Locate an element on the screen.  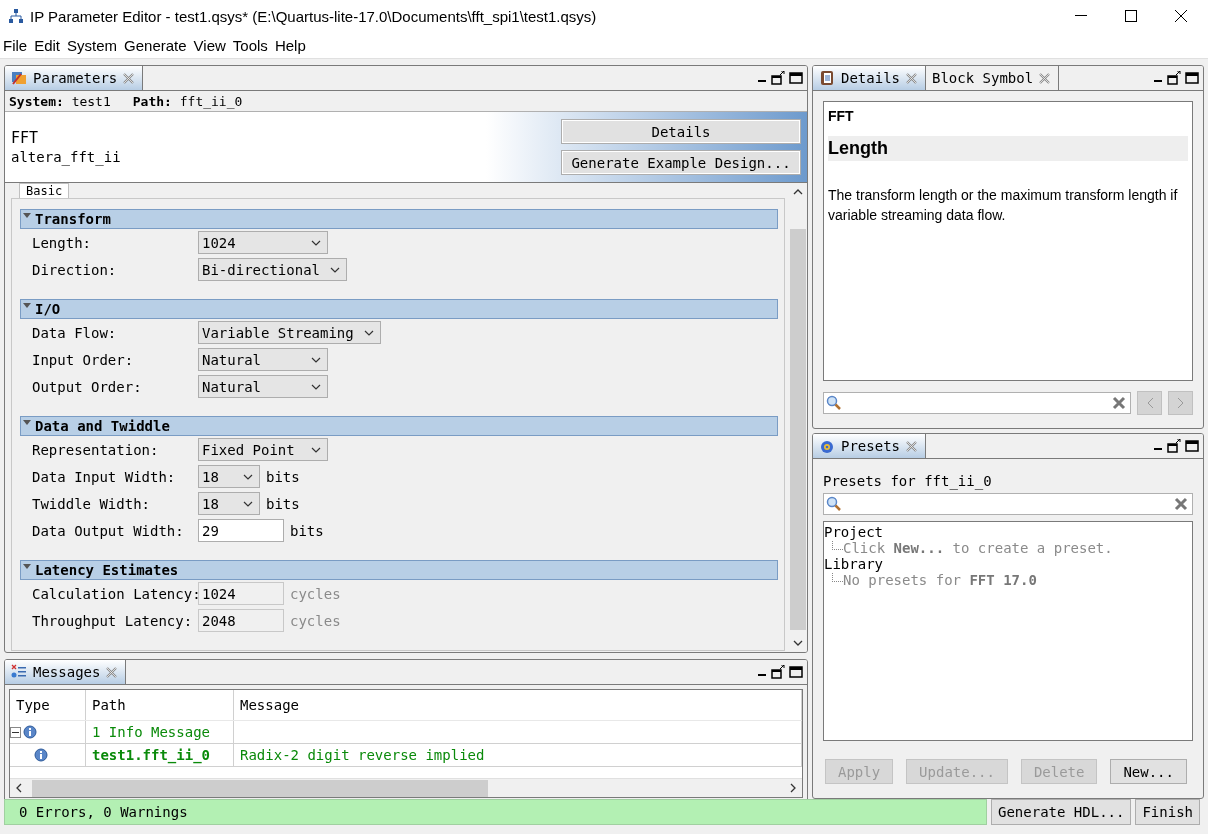
page-tab: Basic is located at coordinates (44, 190).